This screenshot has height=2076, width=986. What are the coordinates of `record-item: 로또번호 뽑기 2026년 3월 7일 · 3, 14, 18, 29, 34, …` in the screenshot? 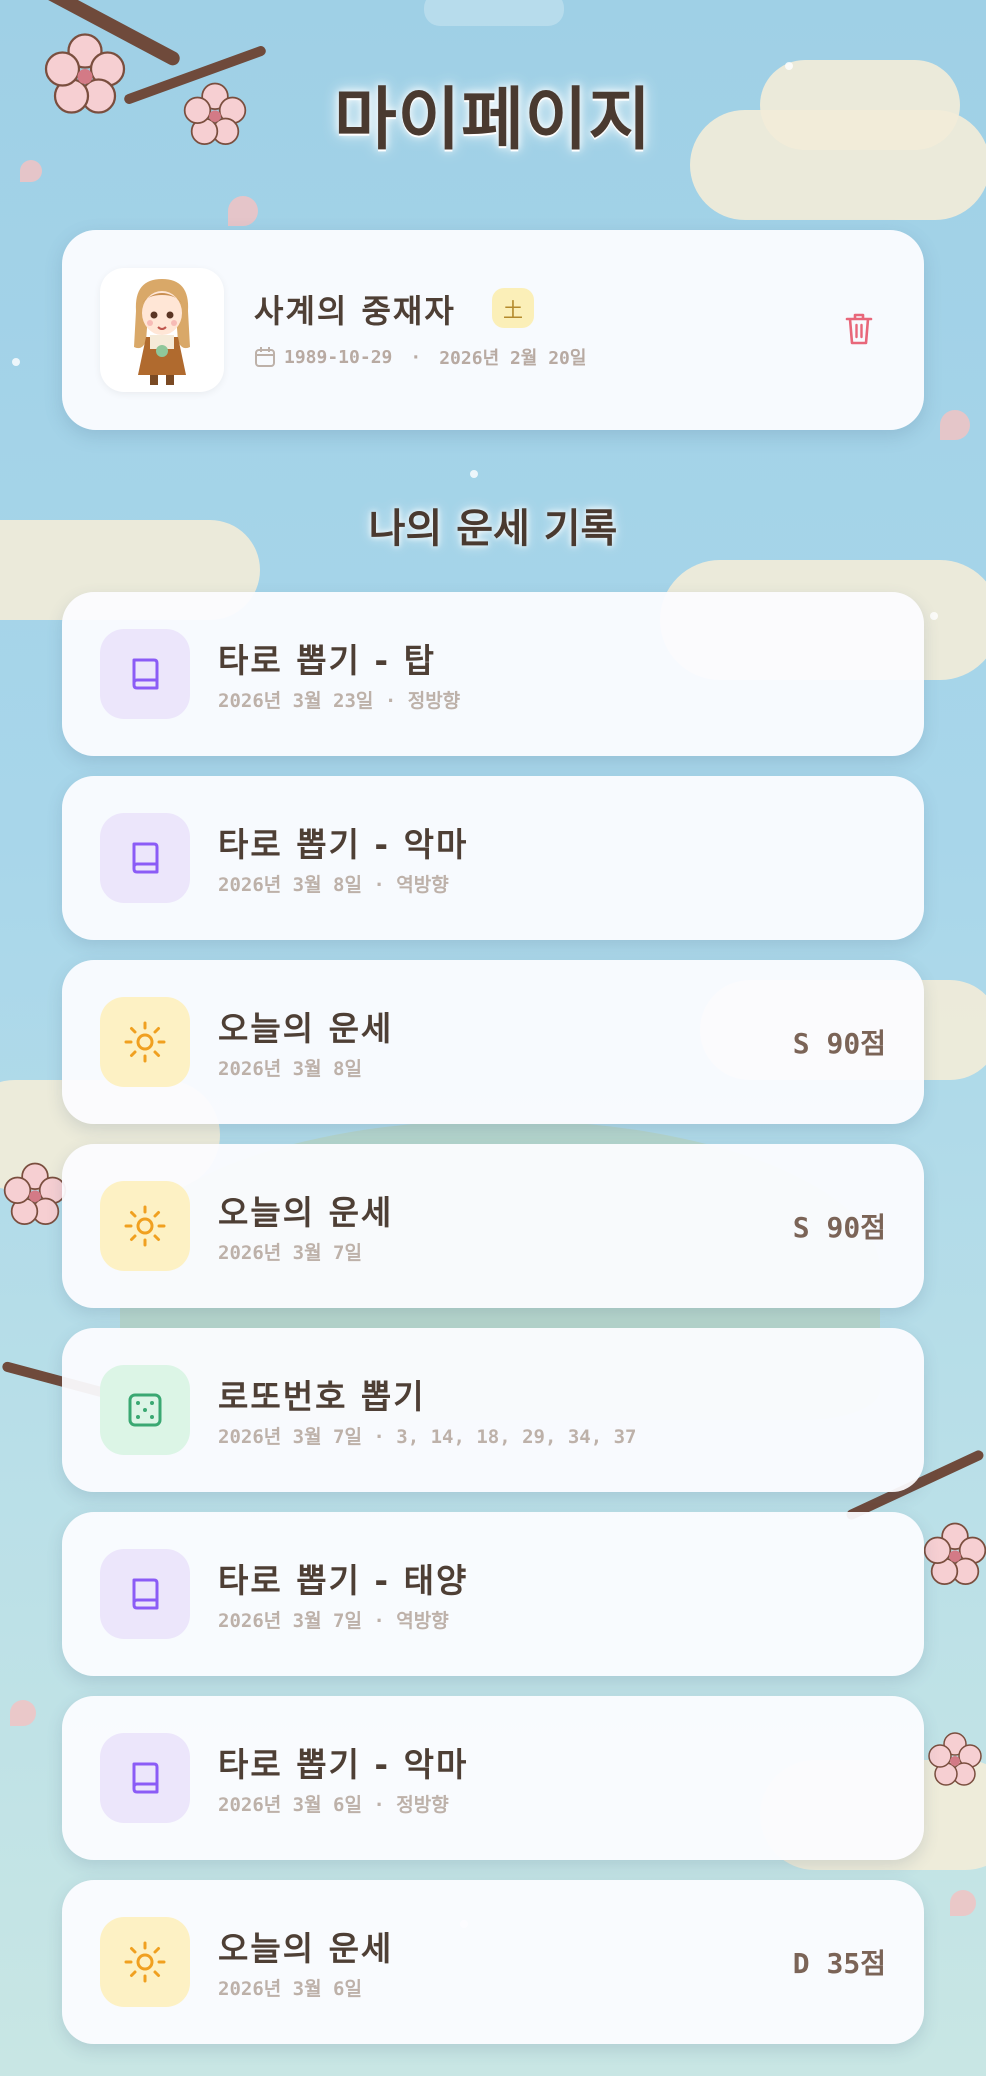 It's located at (493, 1410).